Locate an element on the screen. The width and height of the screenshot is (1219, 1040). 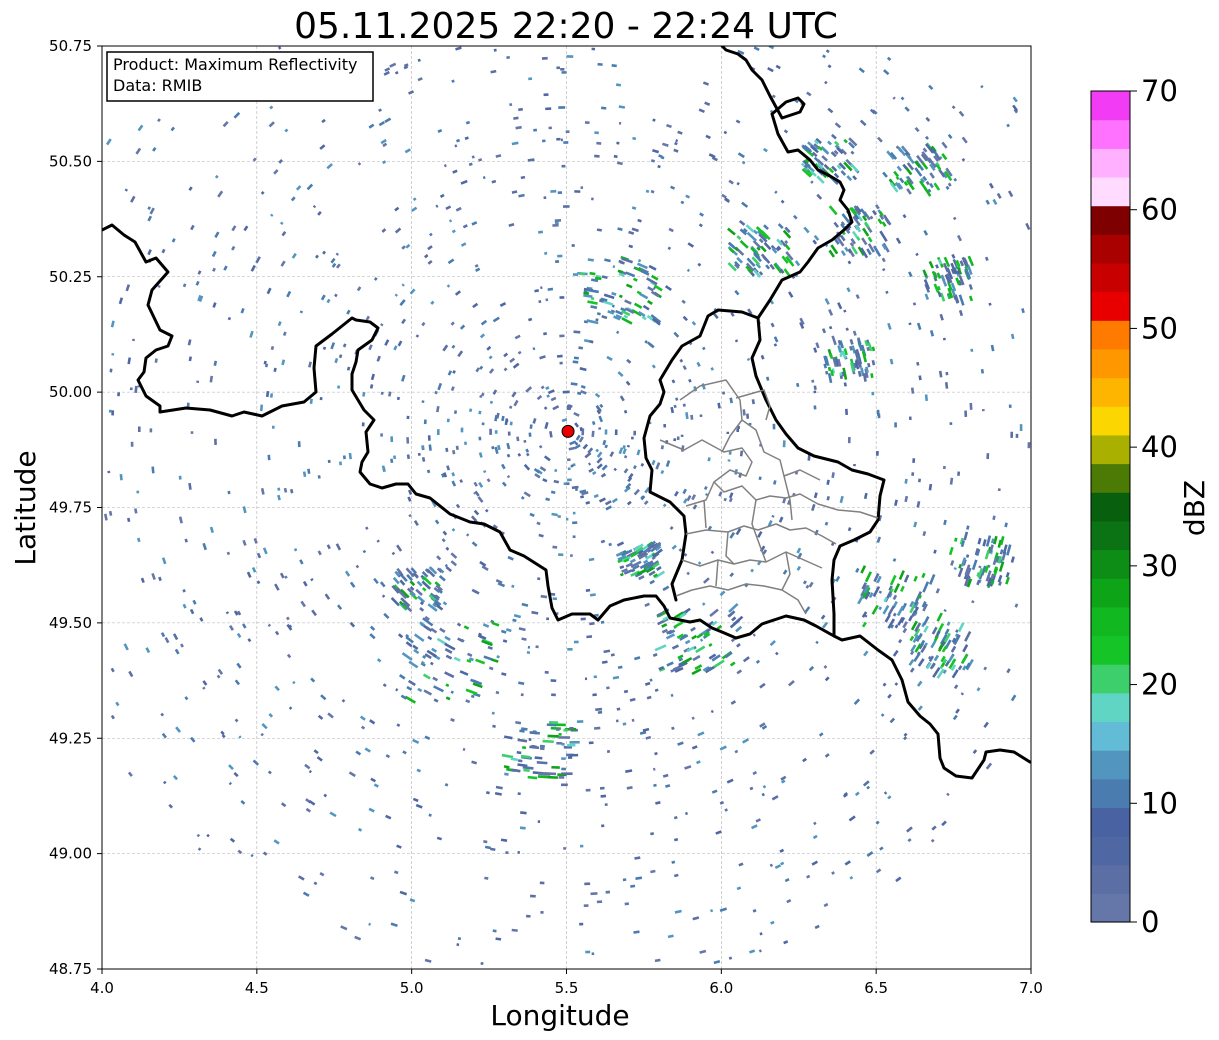
y-tick-label: 50.25 is located at coordinates (70, 277).